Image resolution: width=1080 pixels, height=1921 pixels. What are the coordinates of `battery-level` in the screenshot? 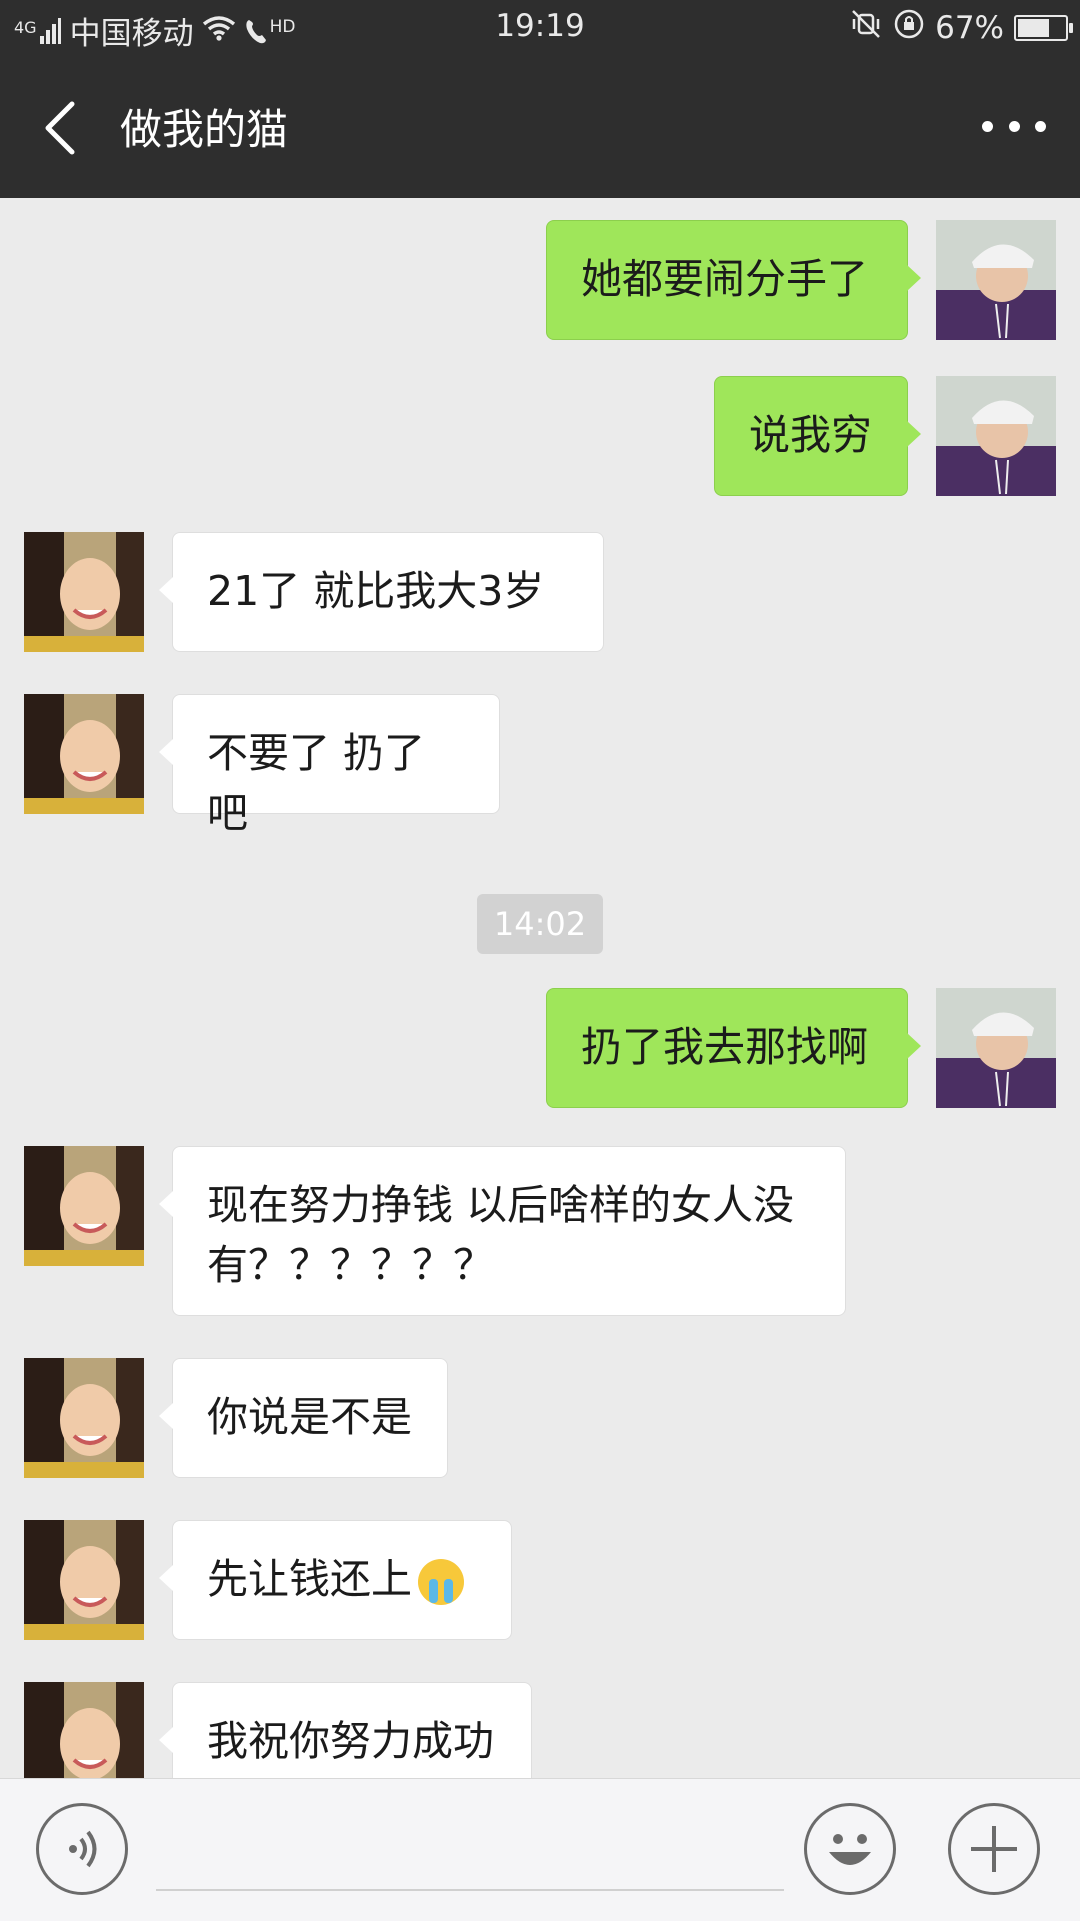 It's located at (1033, 28).